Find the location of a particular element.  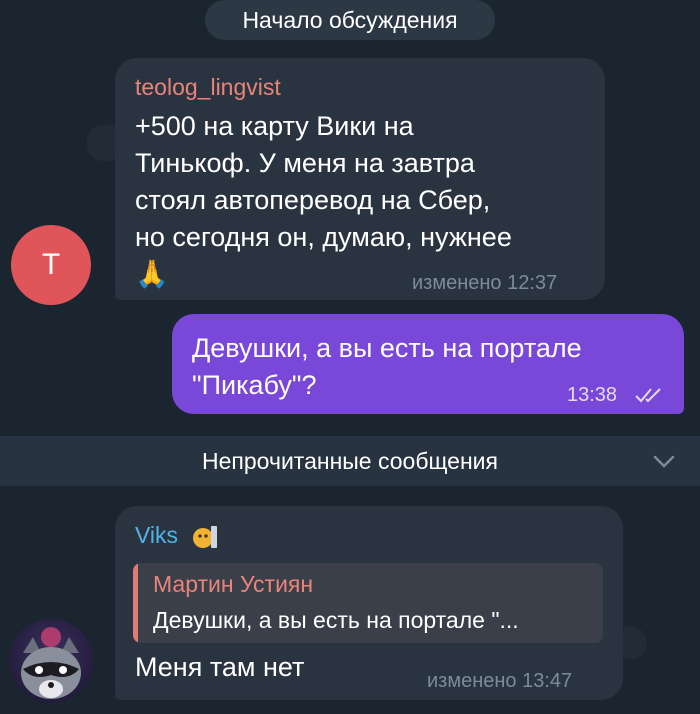

message-edited-time: изменено 13:47 is located at coordinates (500, 681).